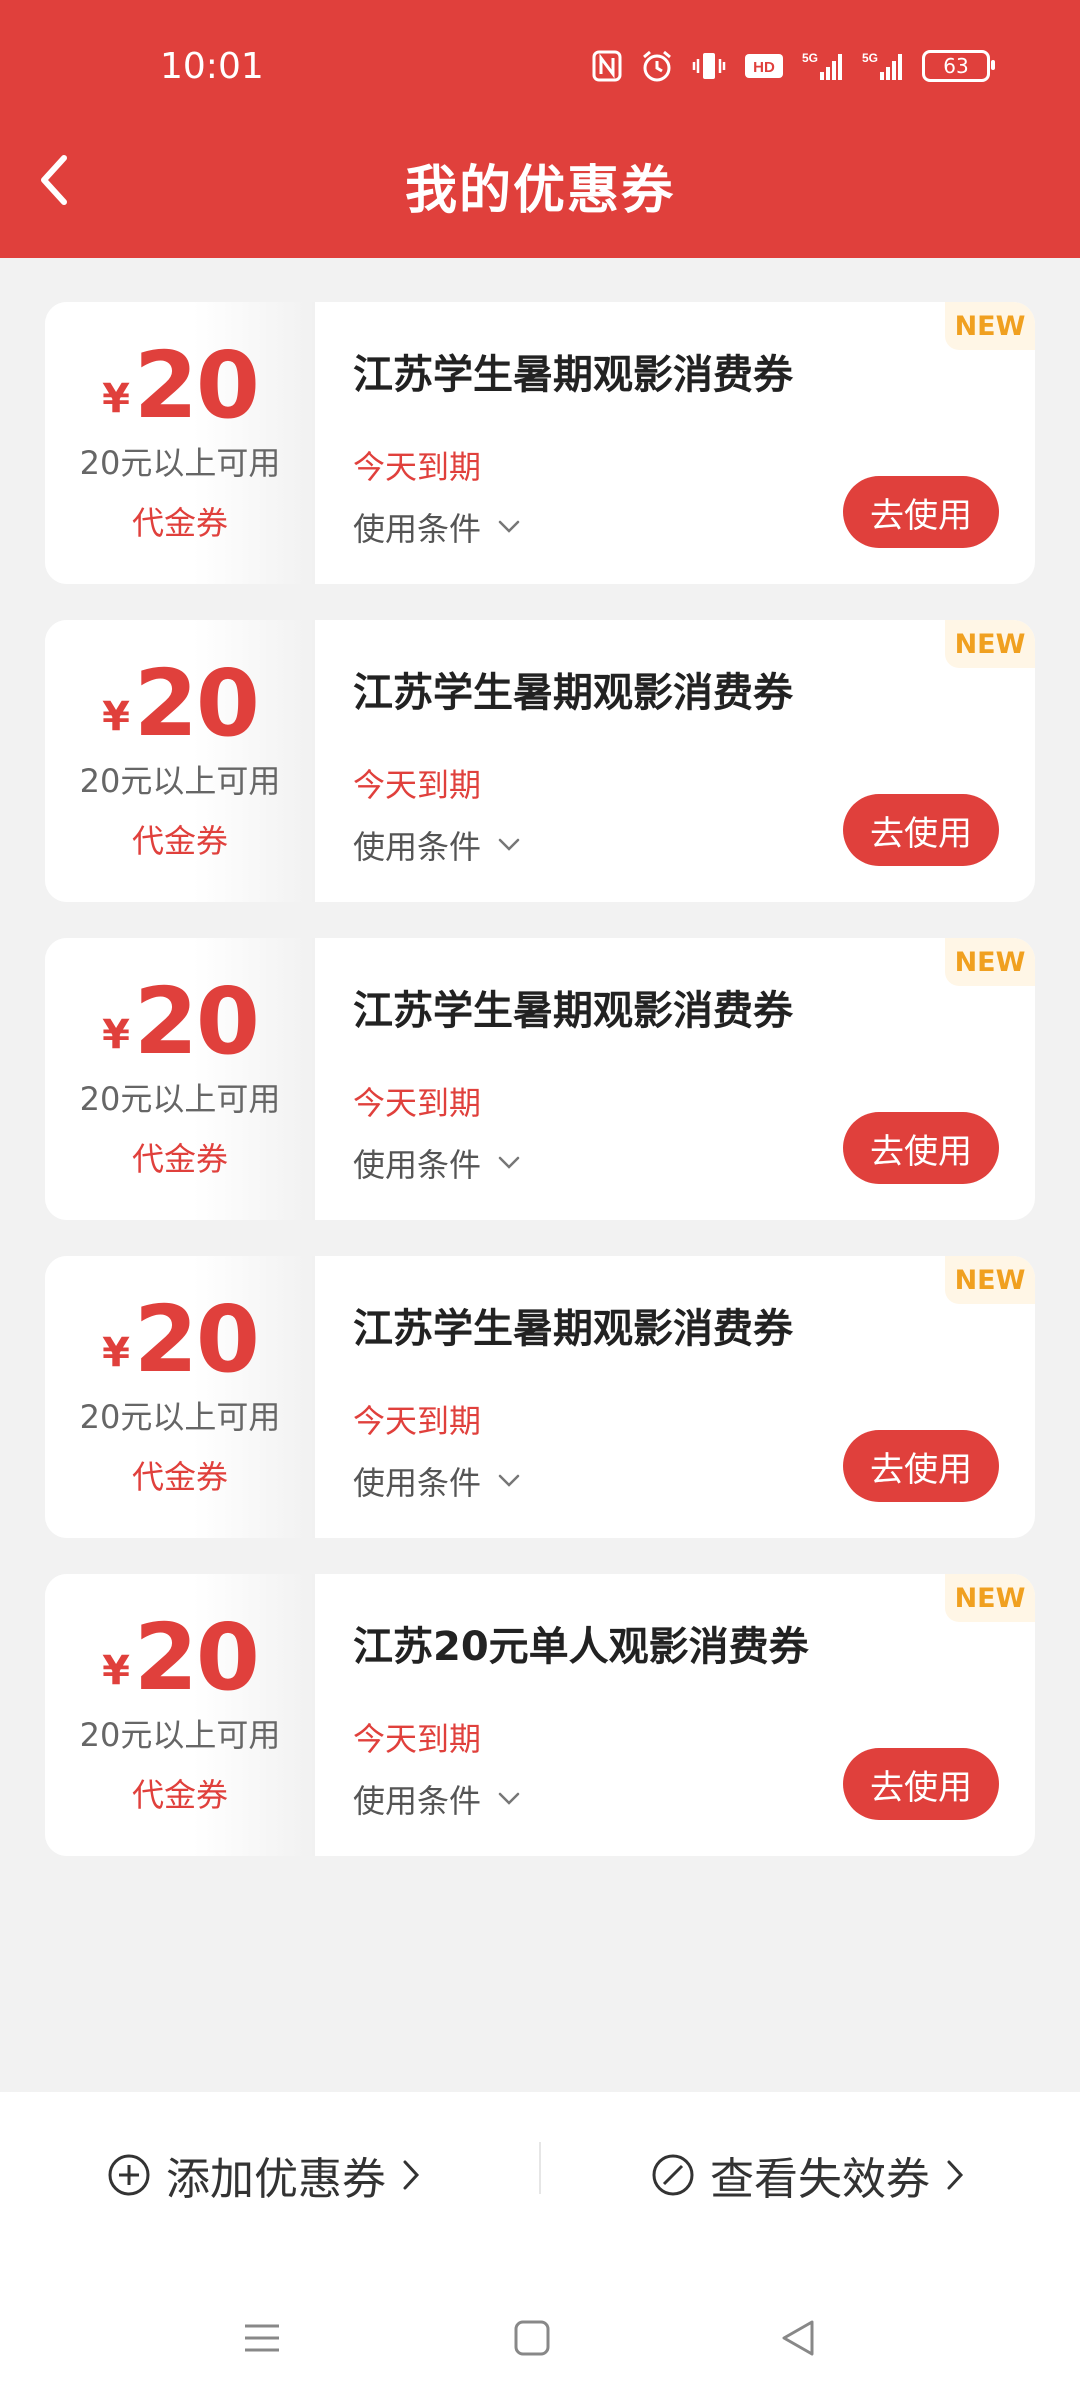 The image size is (1080, 2400). I want to click on view-invalid-label: 查看失效券, so click(820, 2179).